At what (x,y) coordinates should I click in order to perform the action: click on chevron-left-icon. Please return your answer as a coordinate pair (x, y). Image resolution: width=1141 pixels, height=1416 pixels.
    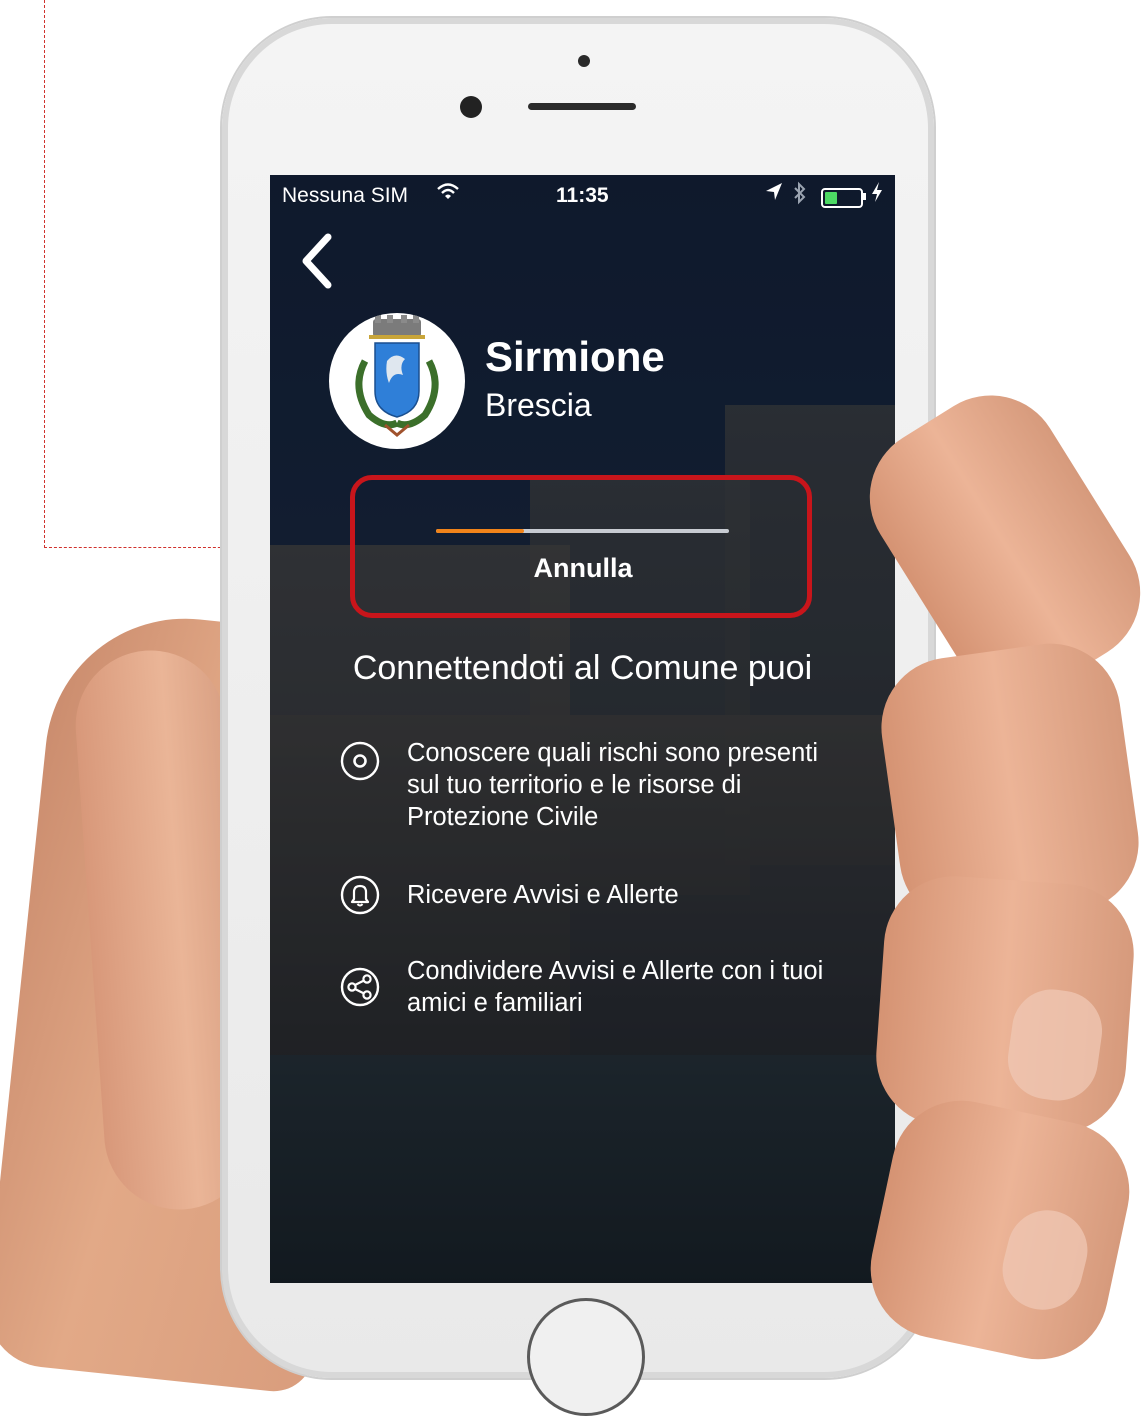
    Looking at the image, I should click on (317, 261).